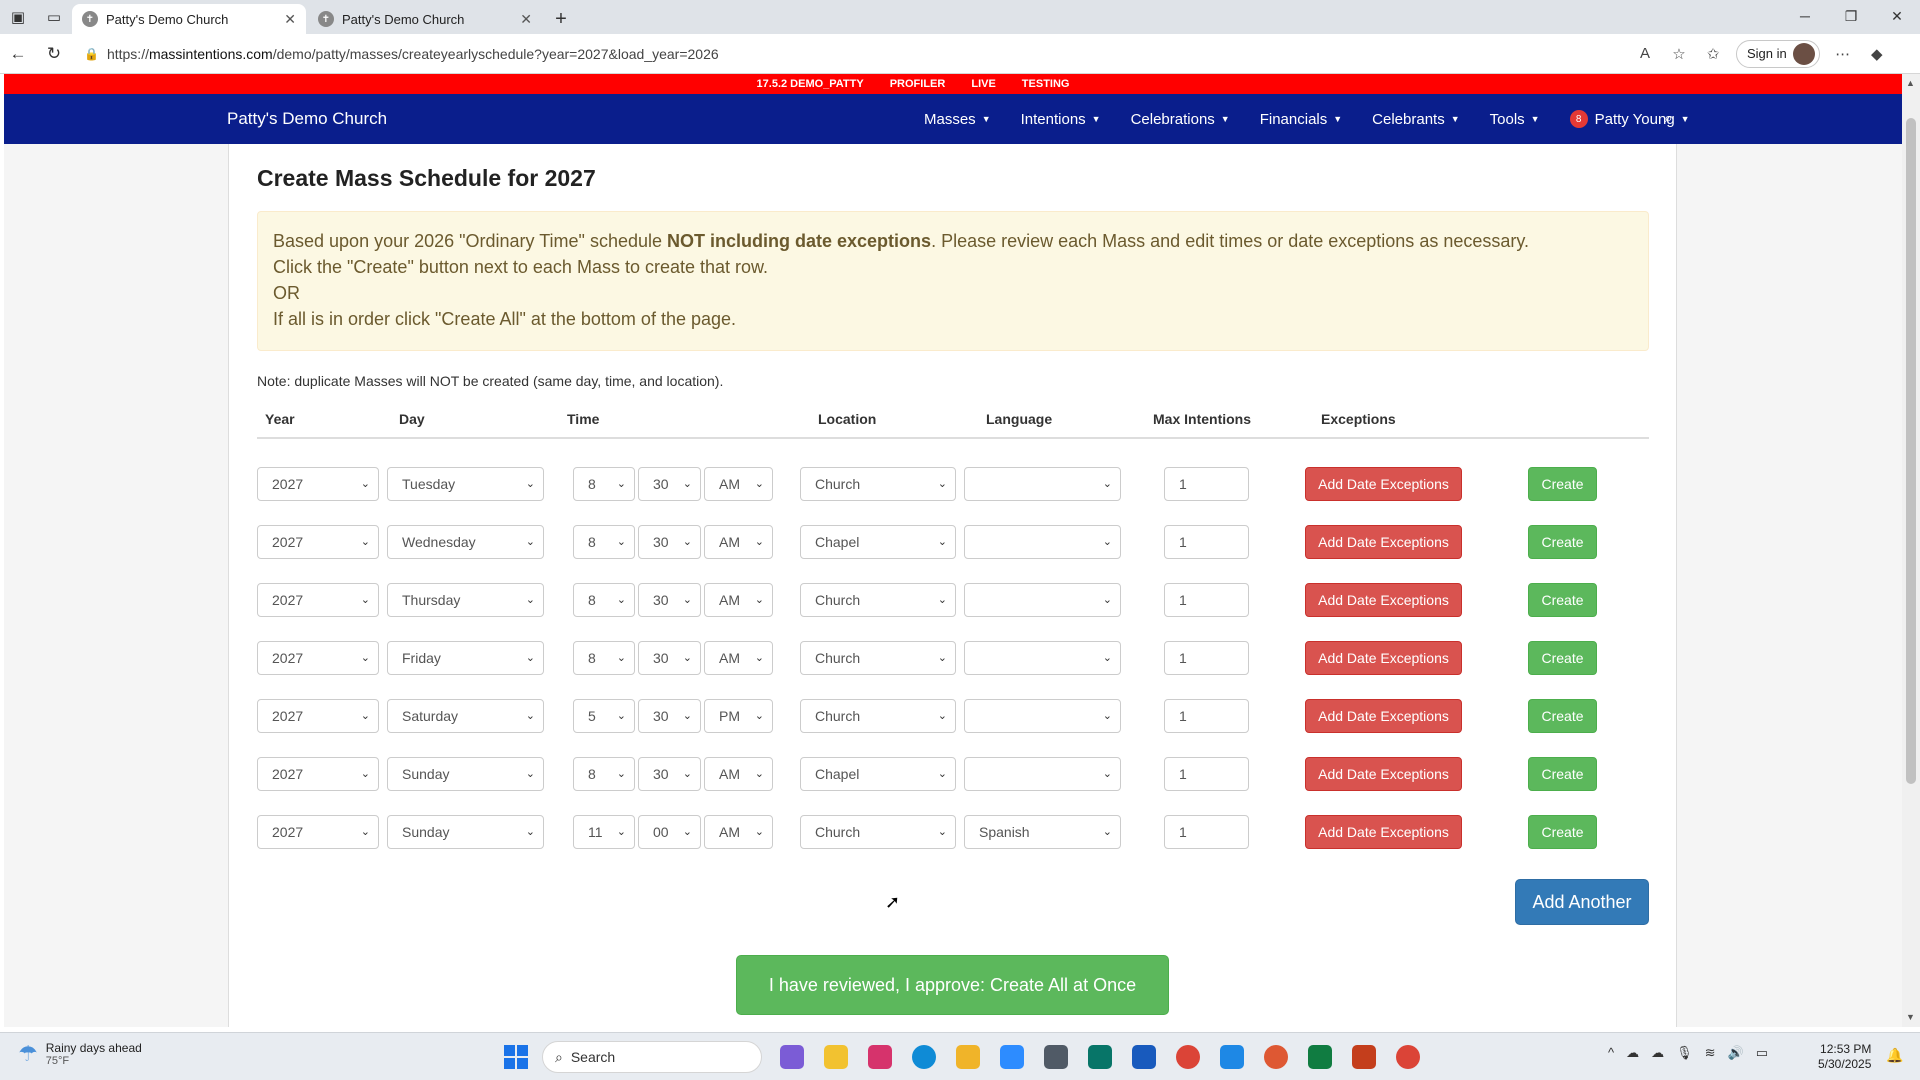  Describe the element at coordinates (1012, 1057) in the screenshot. I see `zoom-app-icon` at that location.